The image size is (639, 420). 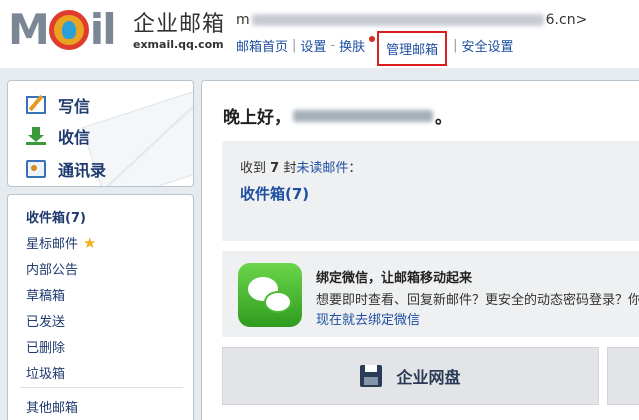 I want to click on write-mail-button: 写信, so click(x=58, y=105).